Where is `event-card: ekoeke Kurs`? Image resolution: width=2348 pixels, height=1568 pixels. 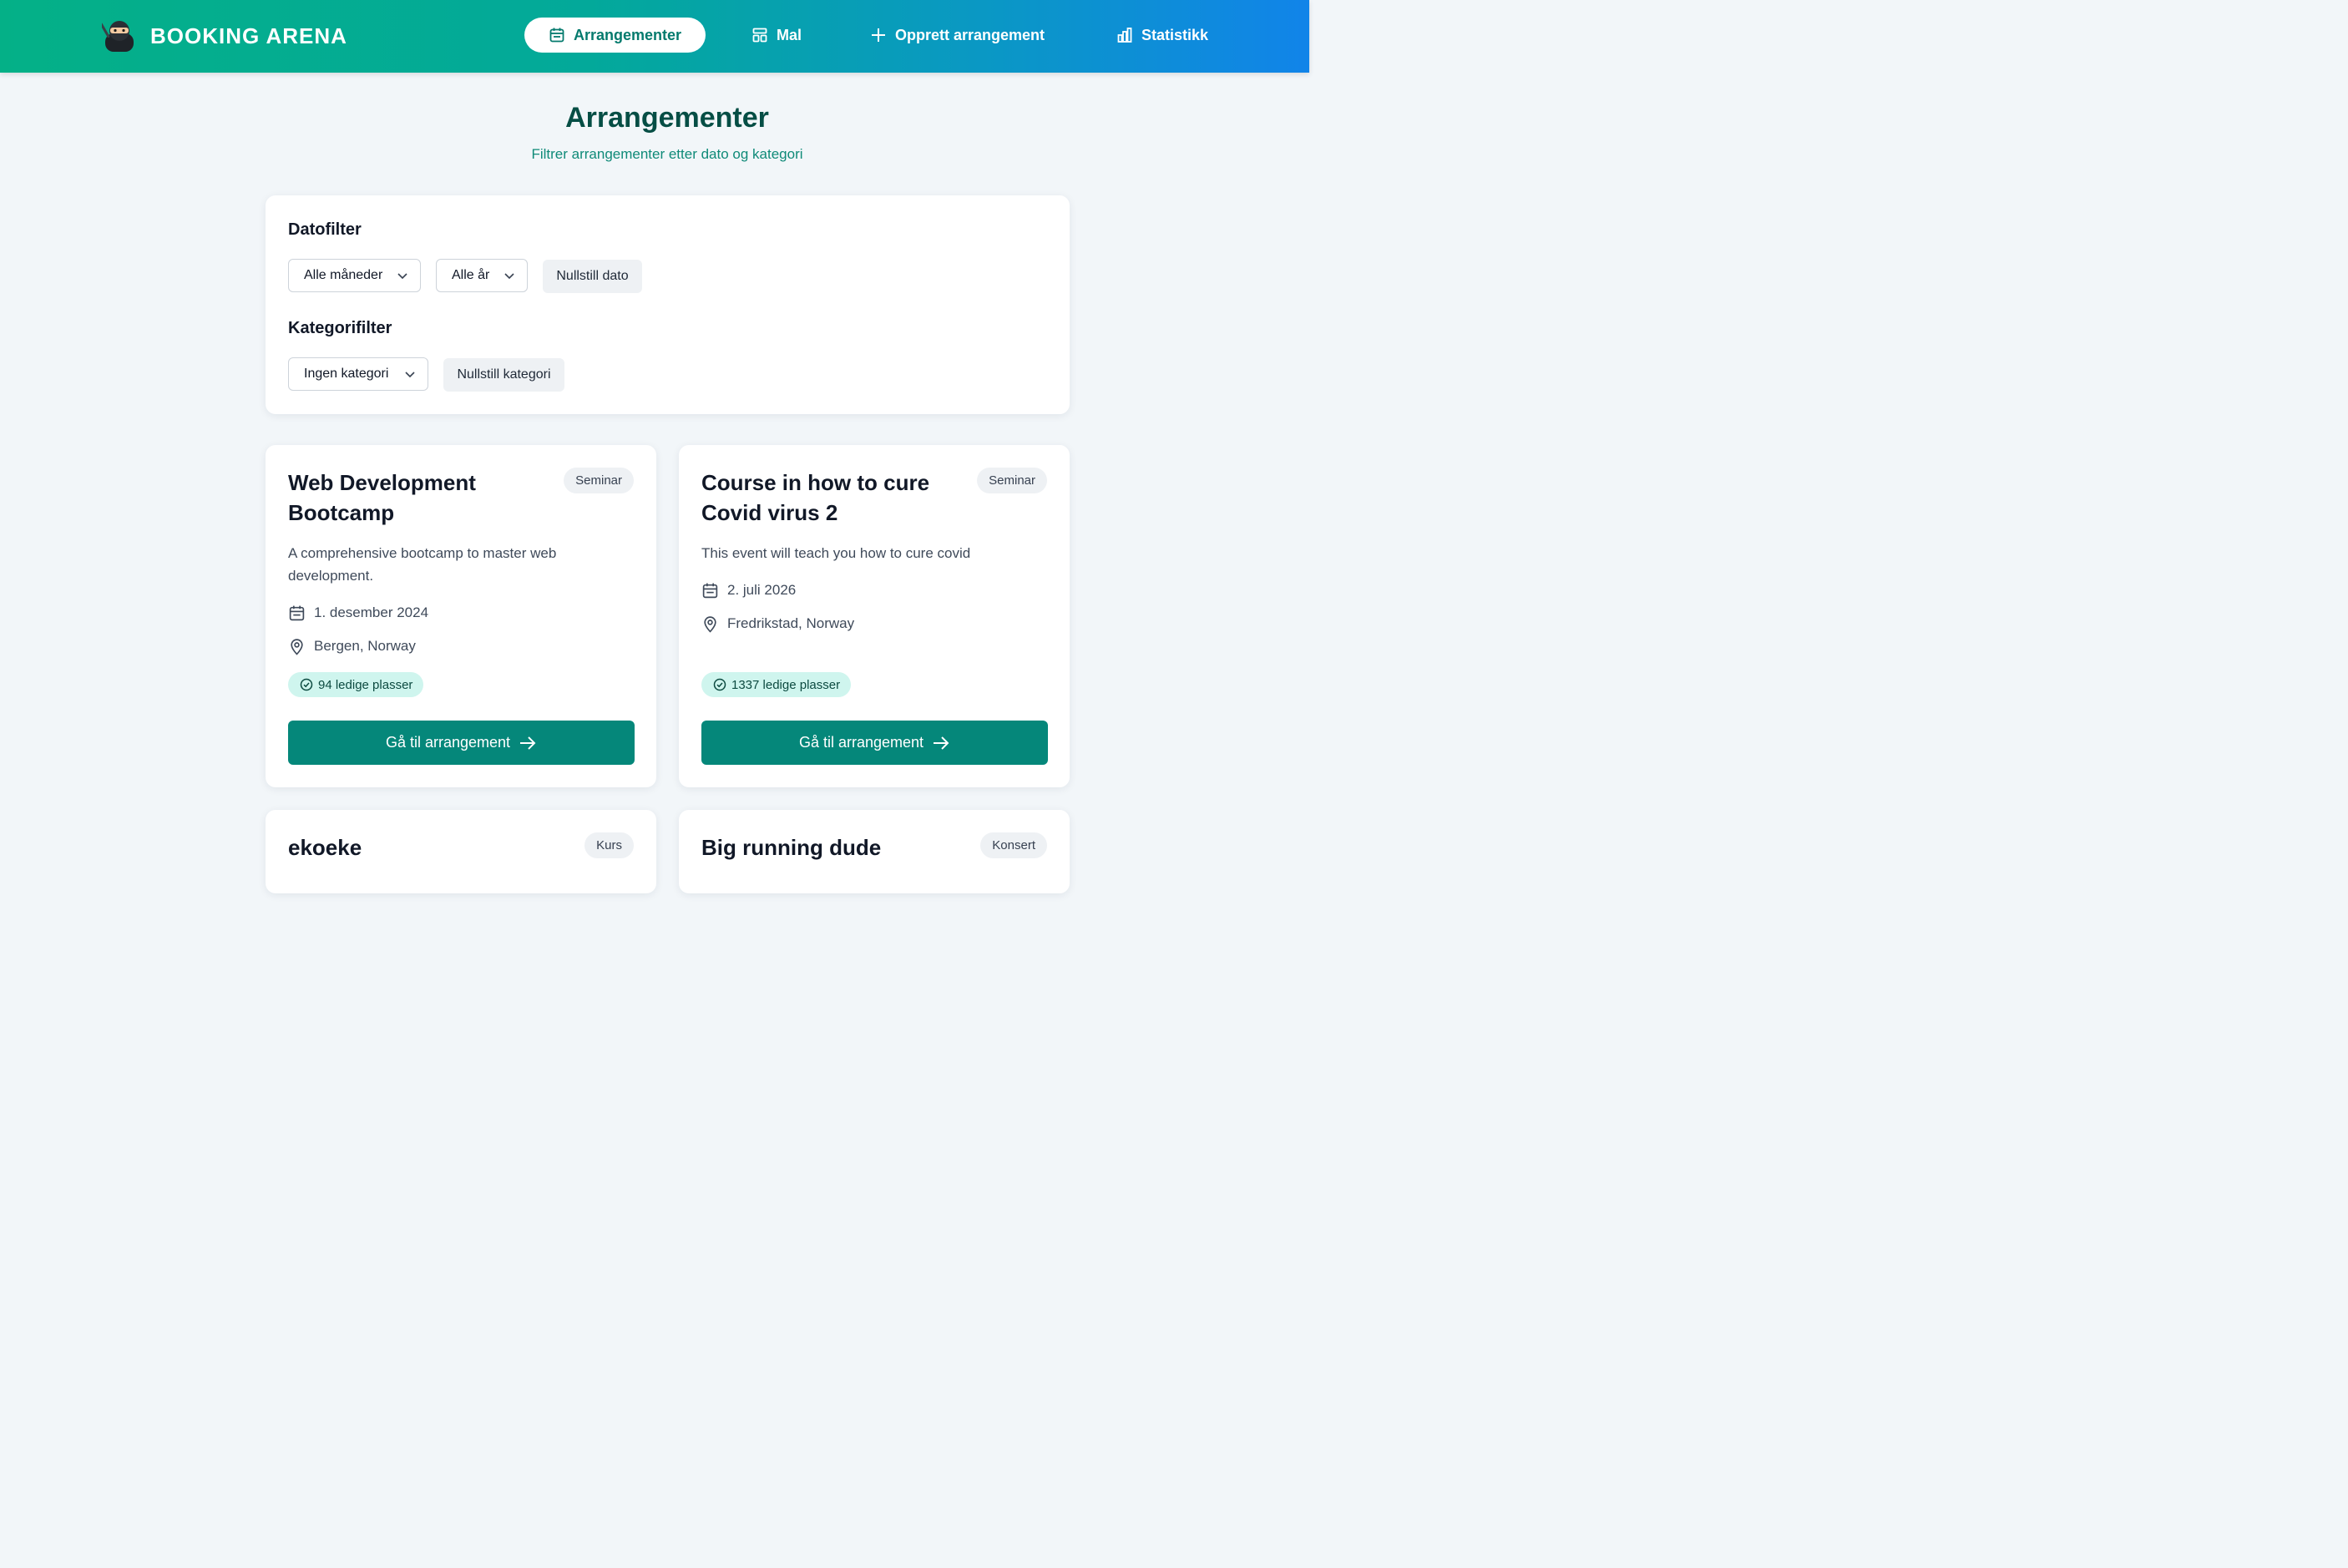 event-card: ekoeke Kurs is located at coordinates (461, 851).